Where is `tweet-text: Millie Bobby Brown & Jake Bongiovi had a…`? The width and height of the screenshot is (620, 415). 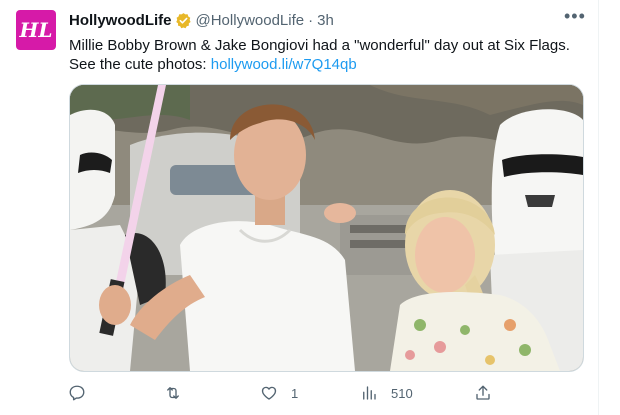 tweet-text: Millie Bobby Brown & Jake Bongiovi had a… is located at coordinates (326, 55).